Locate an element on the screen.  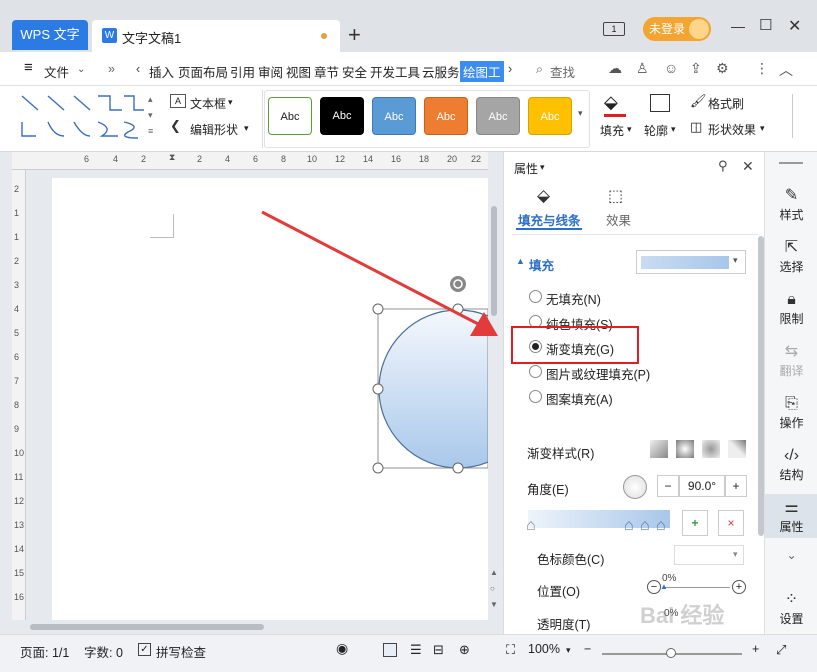
fill-gradient-dropdown: ▾ is located at coordinates (691, 262).